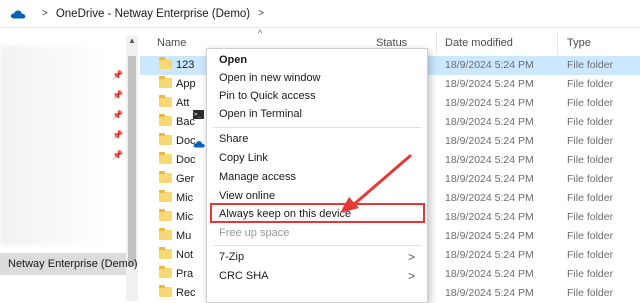 This screenshot has width=640, height=303. What do you see at coordinates (317, 158) in the screenshot?
I see `menu-item-copy-link: Copy Link` at bounding box center [317, 158].